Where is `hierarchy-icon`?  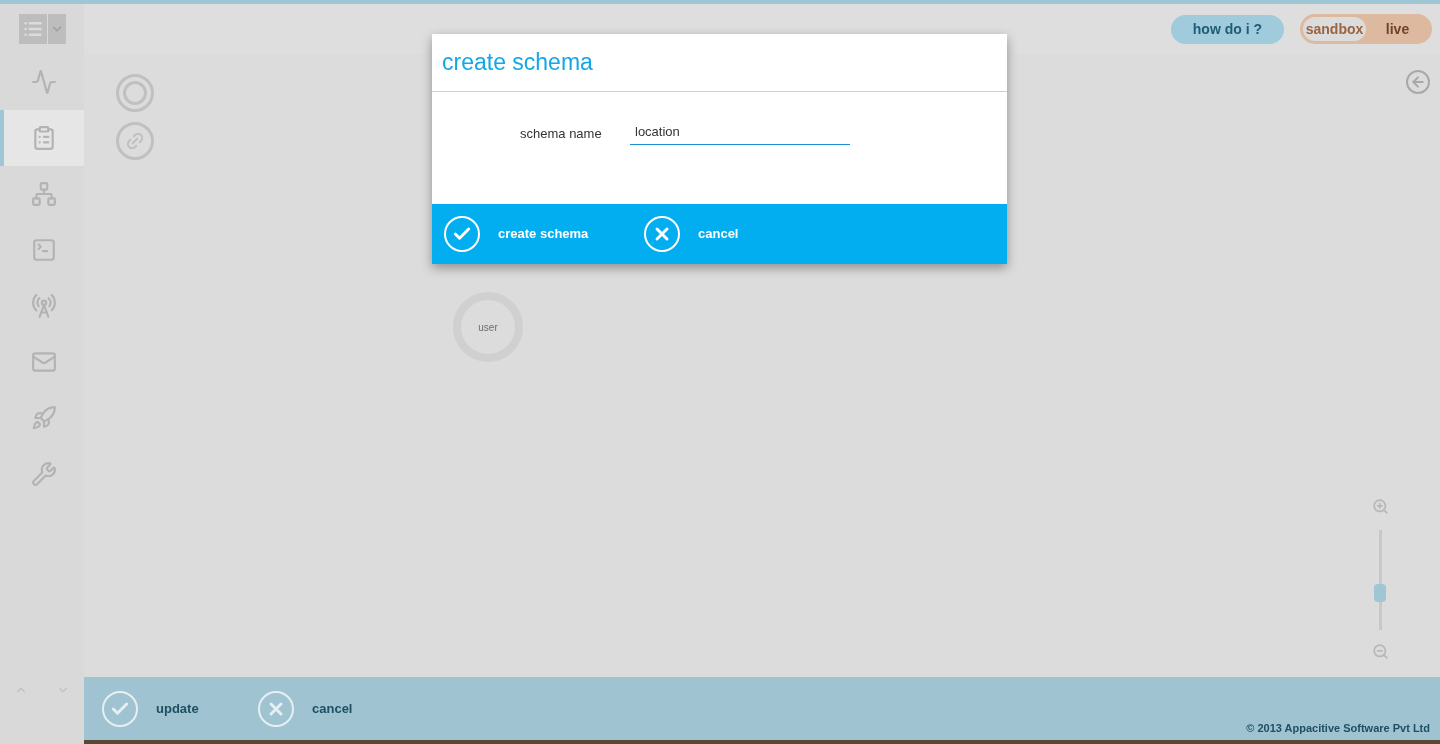 hierarchy-icon is located at coordinates (44, 194).